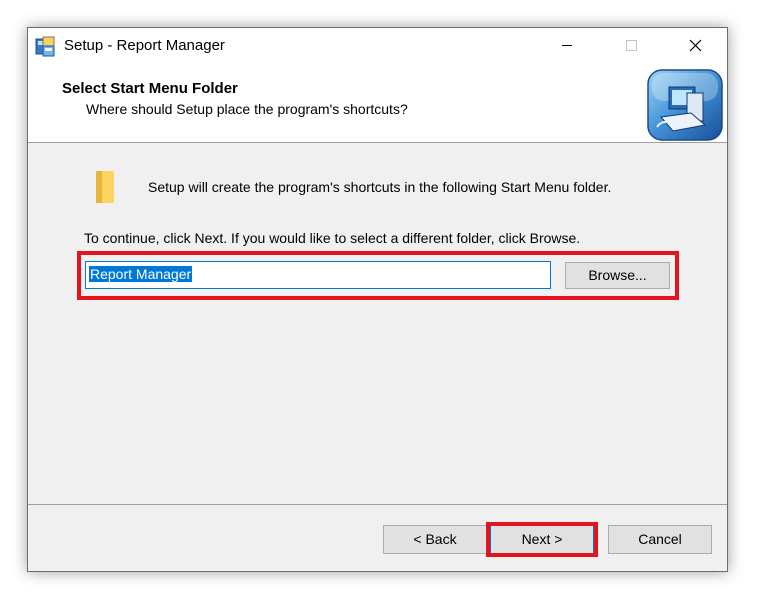 The width and height of the screenshot is (759, 606). I want to click on folder-input-value: Report Manager, so click(141, 274).